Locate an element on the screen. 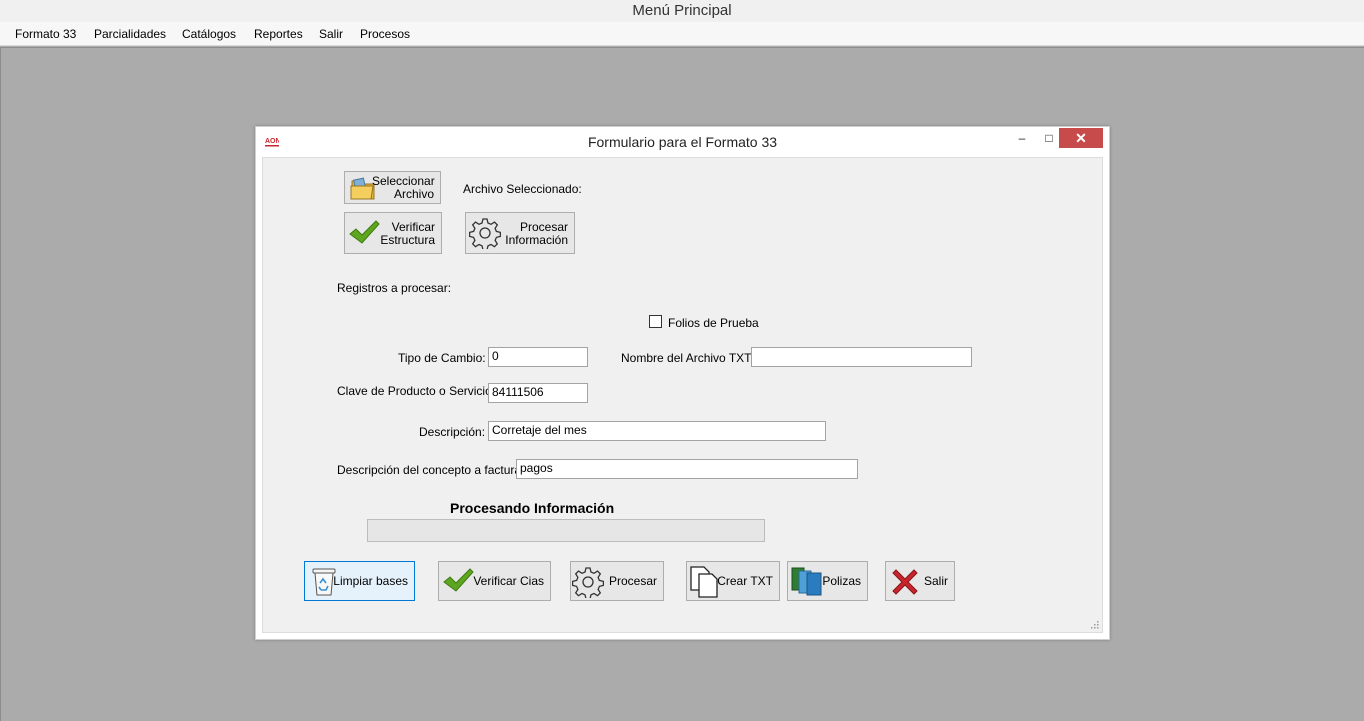 This screenshot has width=1364, height=721. app-title: Menú Principal is located at coordinates (682, 10).